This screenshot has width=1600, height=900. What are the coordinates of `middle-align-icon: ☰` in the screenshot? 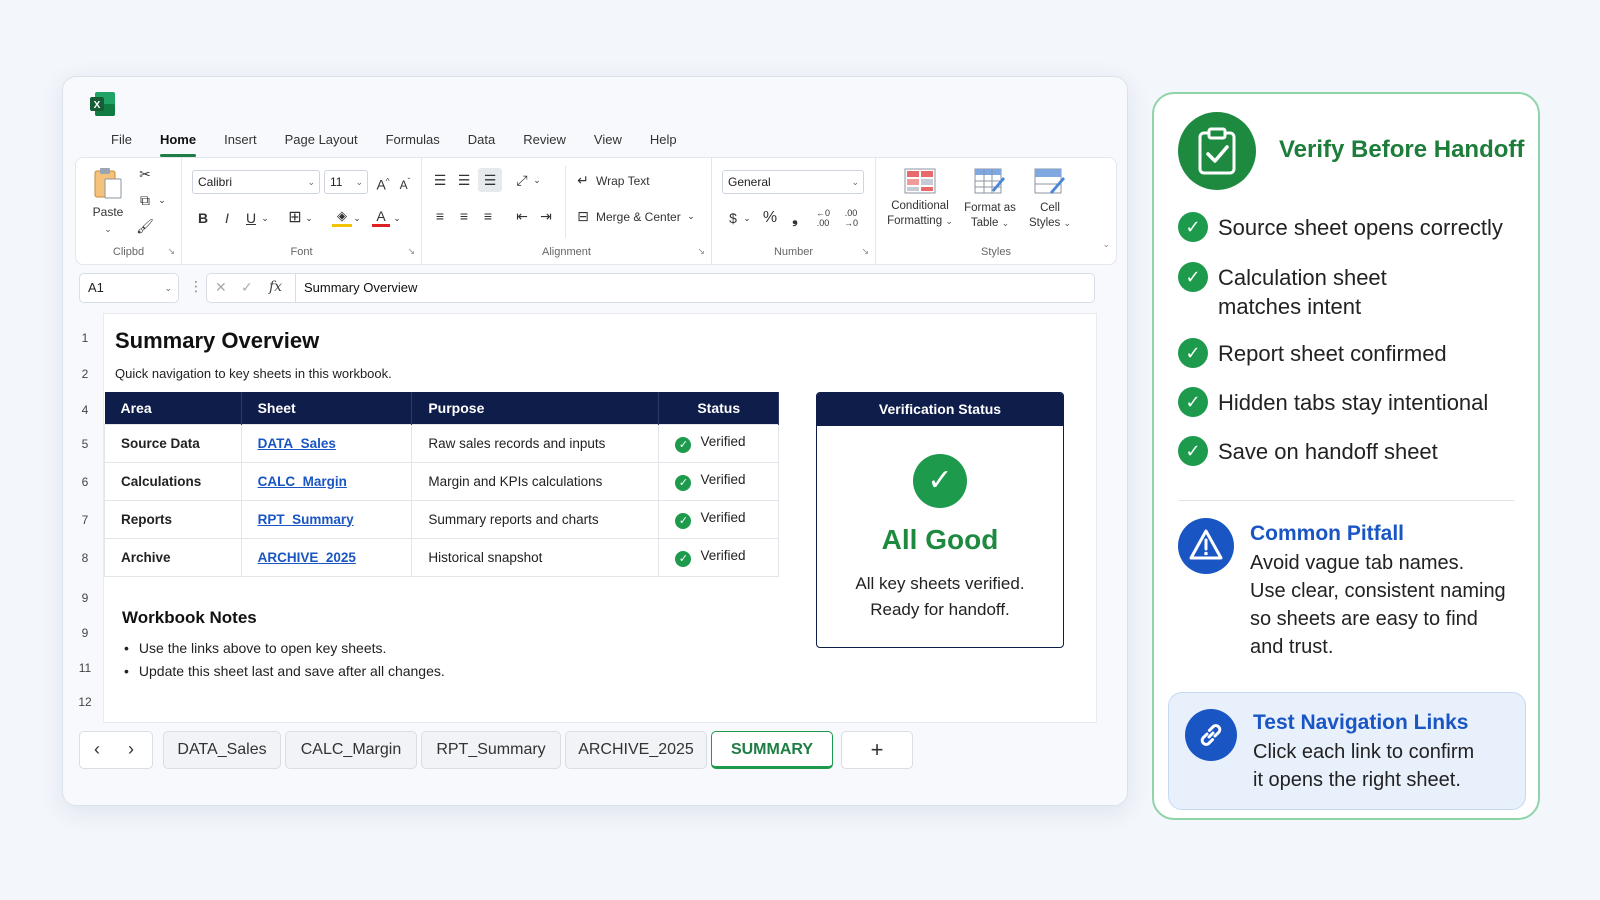 It's located at (464, 180).